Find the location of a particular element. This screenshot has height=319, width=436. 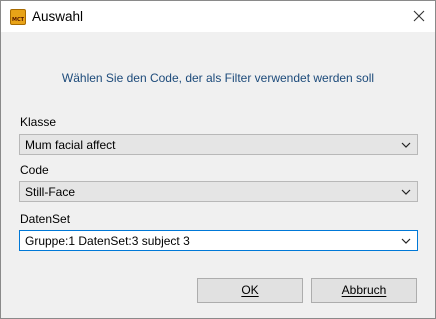

close-button is located at coordinates (419, 16).